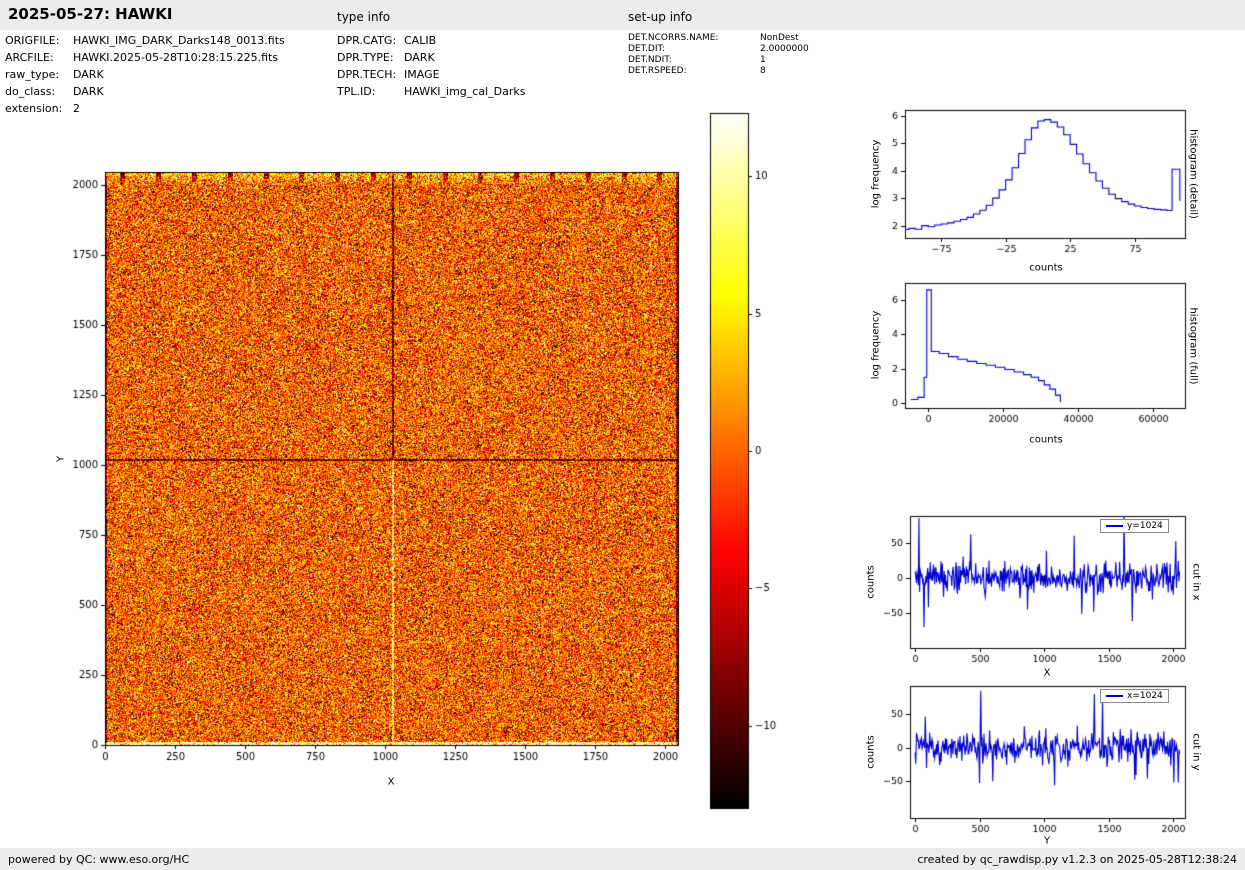  I want to click on meta-label: raw_type:, so click(32, 74).